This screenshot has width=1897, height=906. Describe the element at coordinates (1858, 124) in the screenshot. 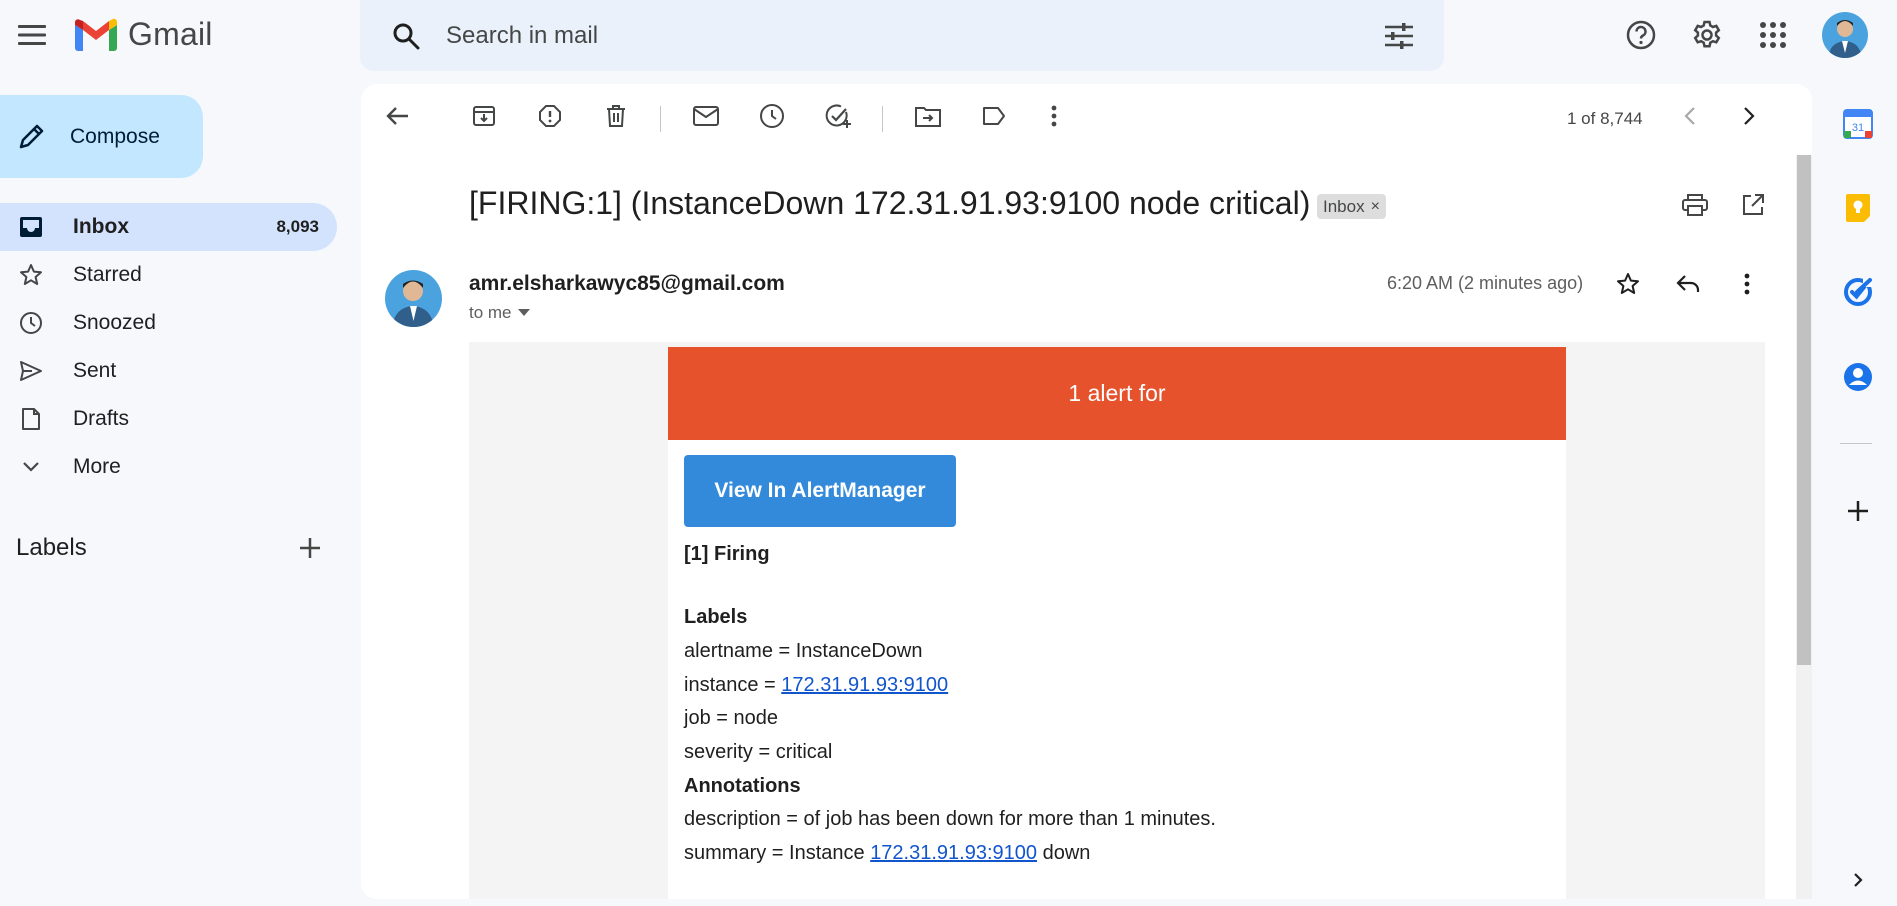

I see `calendar-app-button: 31` at that location.